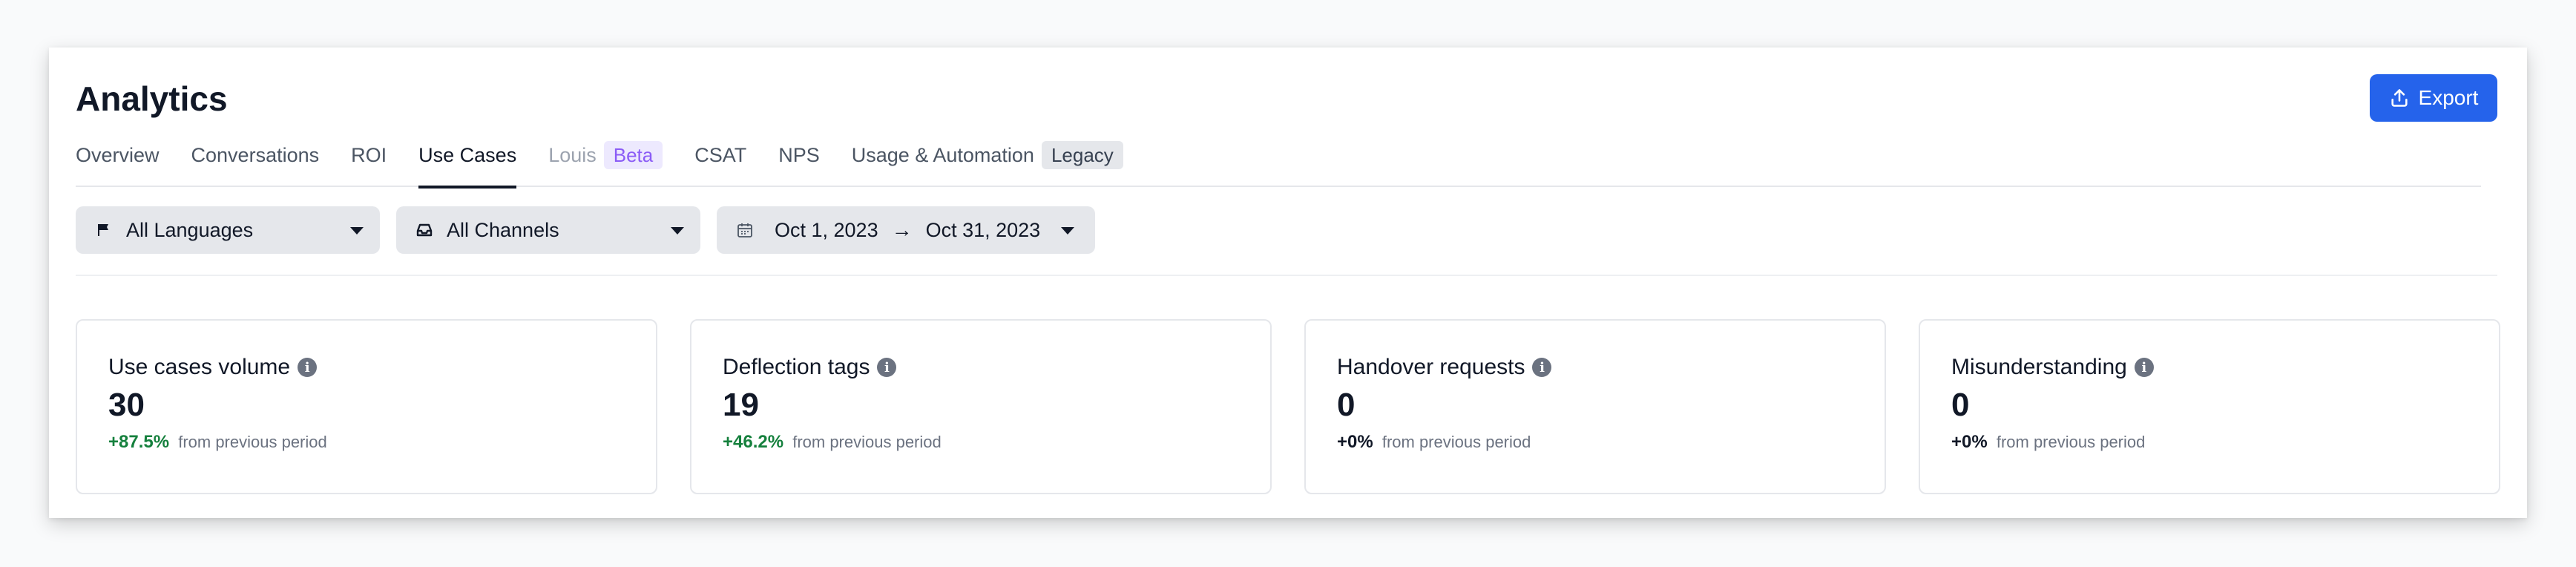  I want to click on inbox-icon, so click(424, 230).